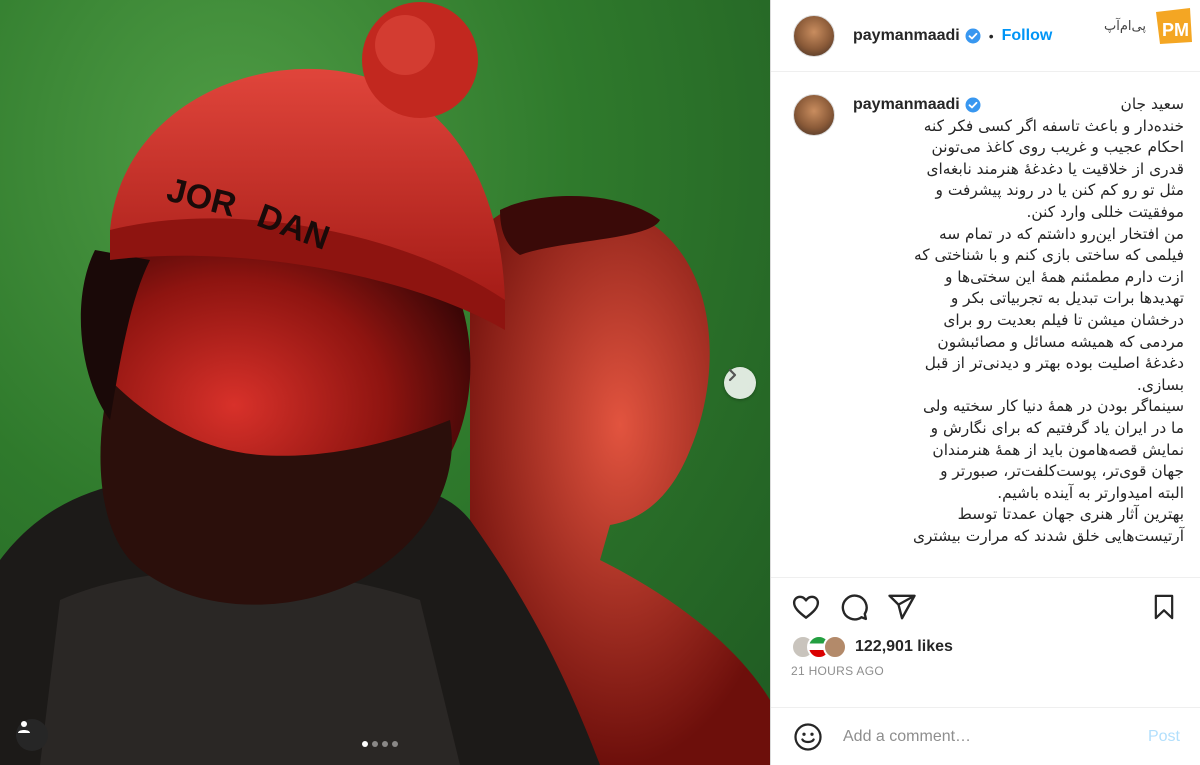  Describe the element at coordinates (902, 607) in the screenshot. I see `share-icon` at that location.